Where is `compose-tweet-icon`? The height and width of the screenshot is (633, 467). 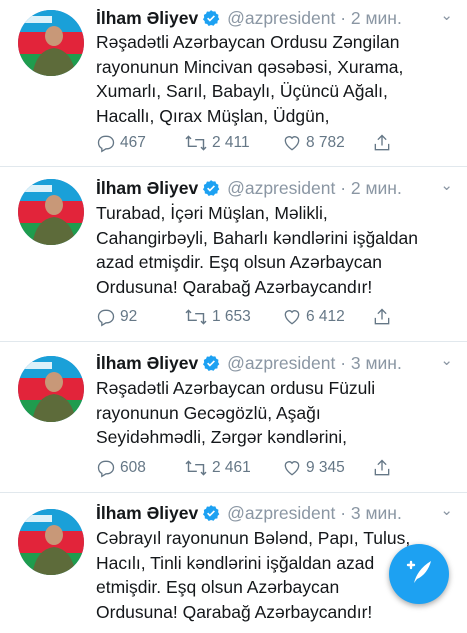 compose-tweet-icon is located at coordinates (419, 574).